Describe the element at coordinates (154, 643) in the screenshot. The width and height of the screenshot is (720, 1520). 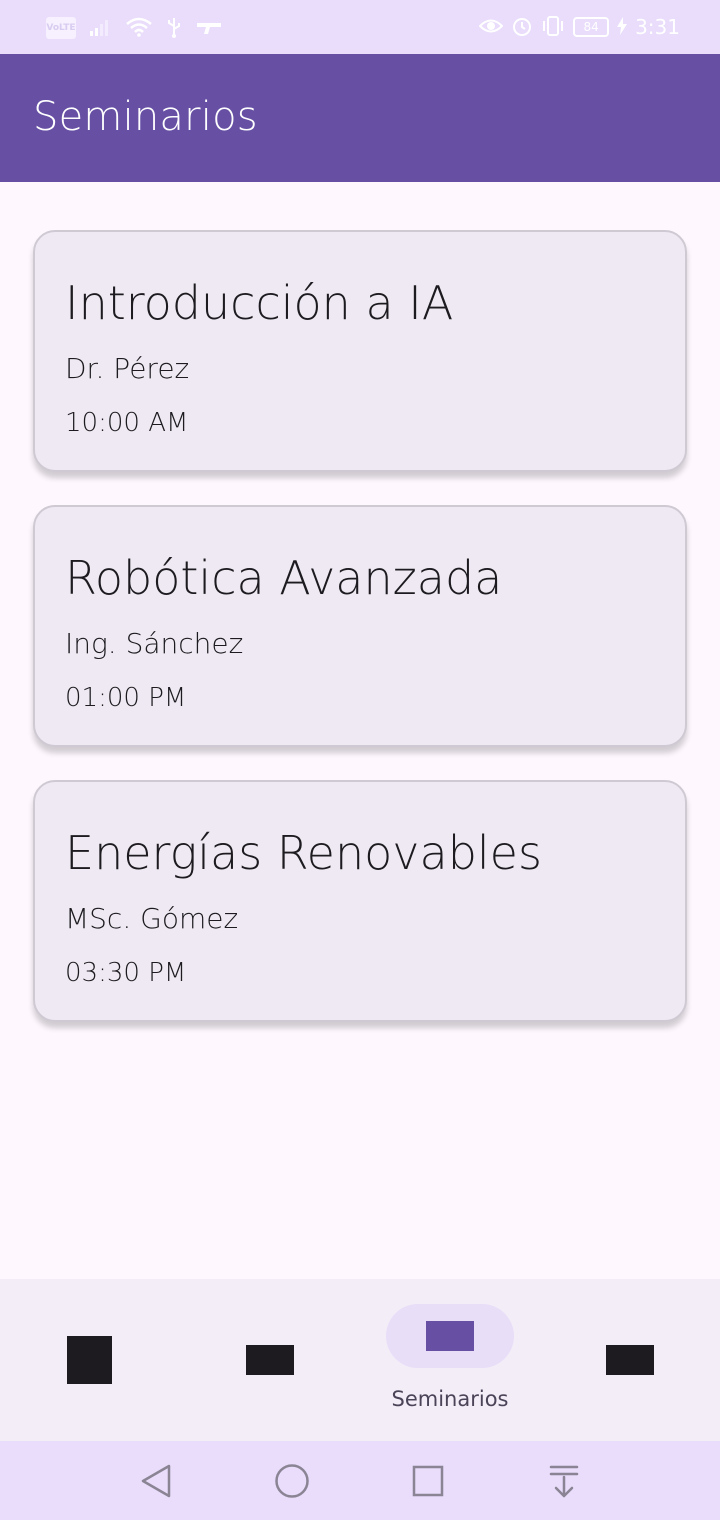
I see `seminar-speaker: Ing. Sánchez` at that location.